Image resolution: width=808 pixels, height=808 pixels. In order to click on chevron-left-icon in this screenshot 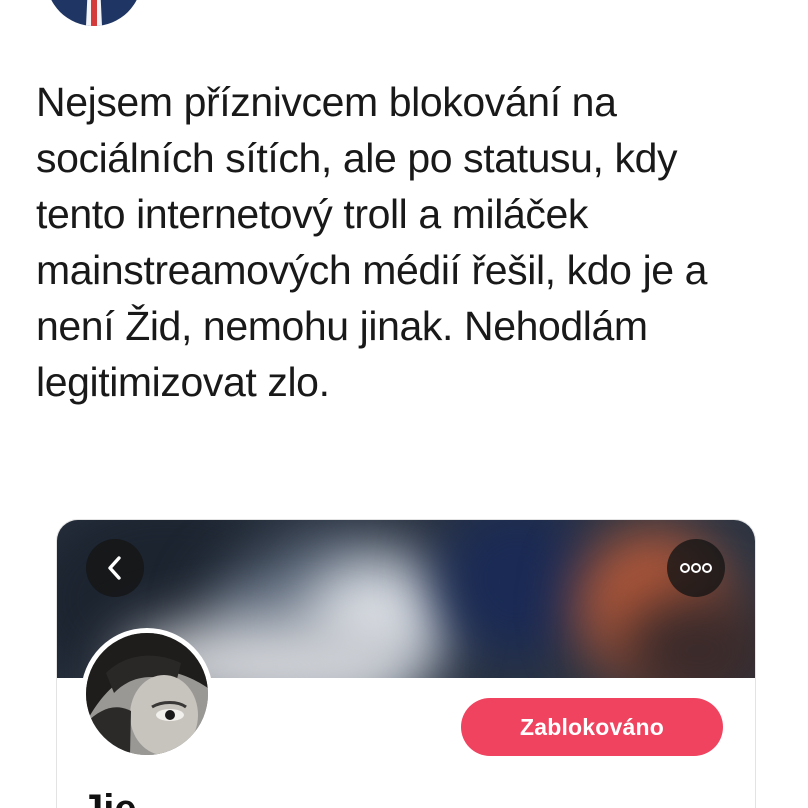, I will do `click(114, 568)`.